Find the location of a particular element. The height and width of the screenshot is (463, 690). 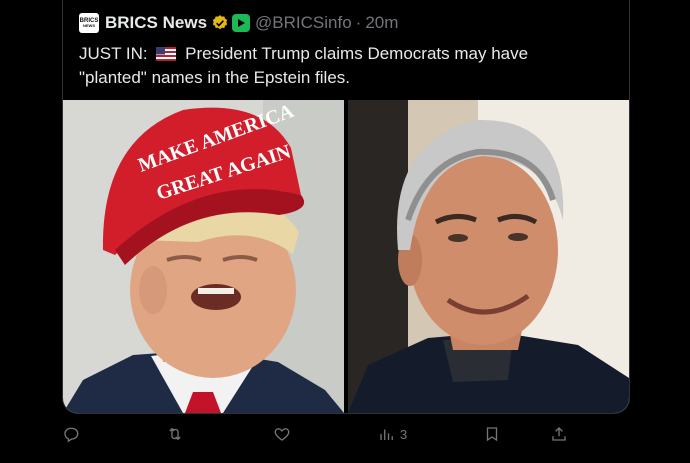

reply-button is located at coordinates (71, 434).